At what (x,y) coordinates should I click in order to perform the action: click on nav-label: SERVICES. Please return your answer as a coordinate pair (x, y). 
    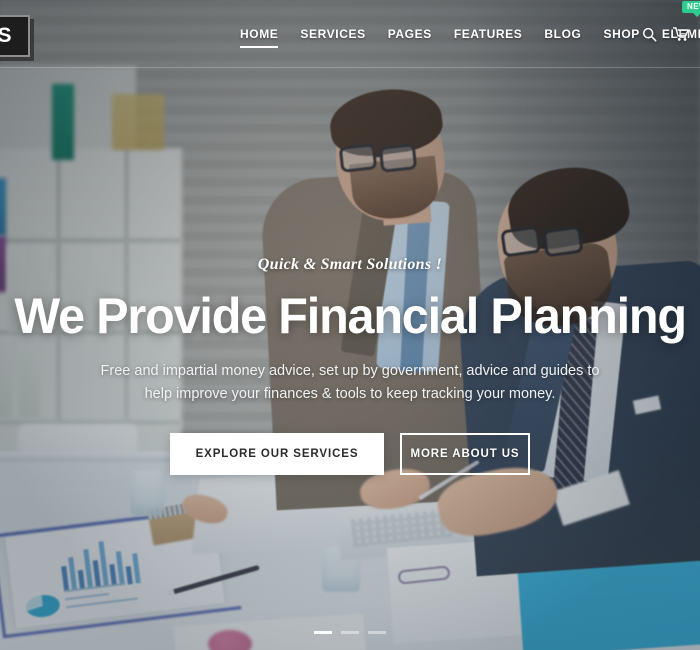
    Looking at the image, I should click on (333, 34).